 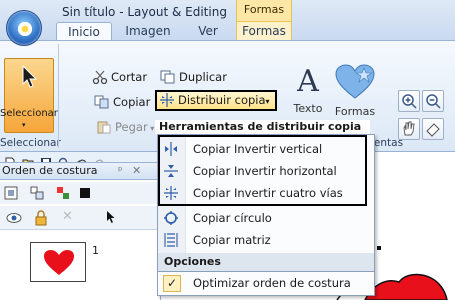 I want to click on menu-item-label: Optimizar orden de costura, so click(x=272, y=283).